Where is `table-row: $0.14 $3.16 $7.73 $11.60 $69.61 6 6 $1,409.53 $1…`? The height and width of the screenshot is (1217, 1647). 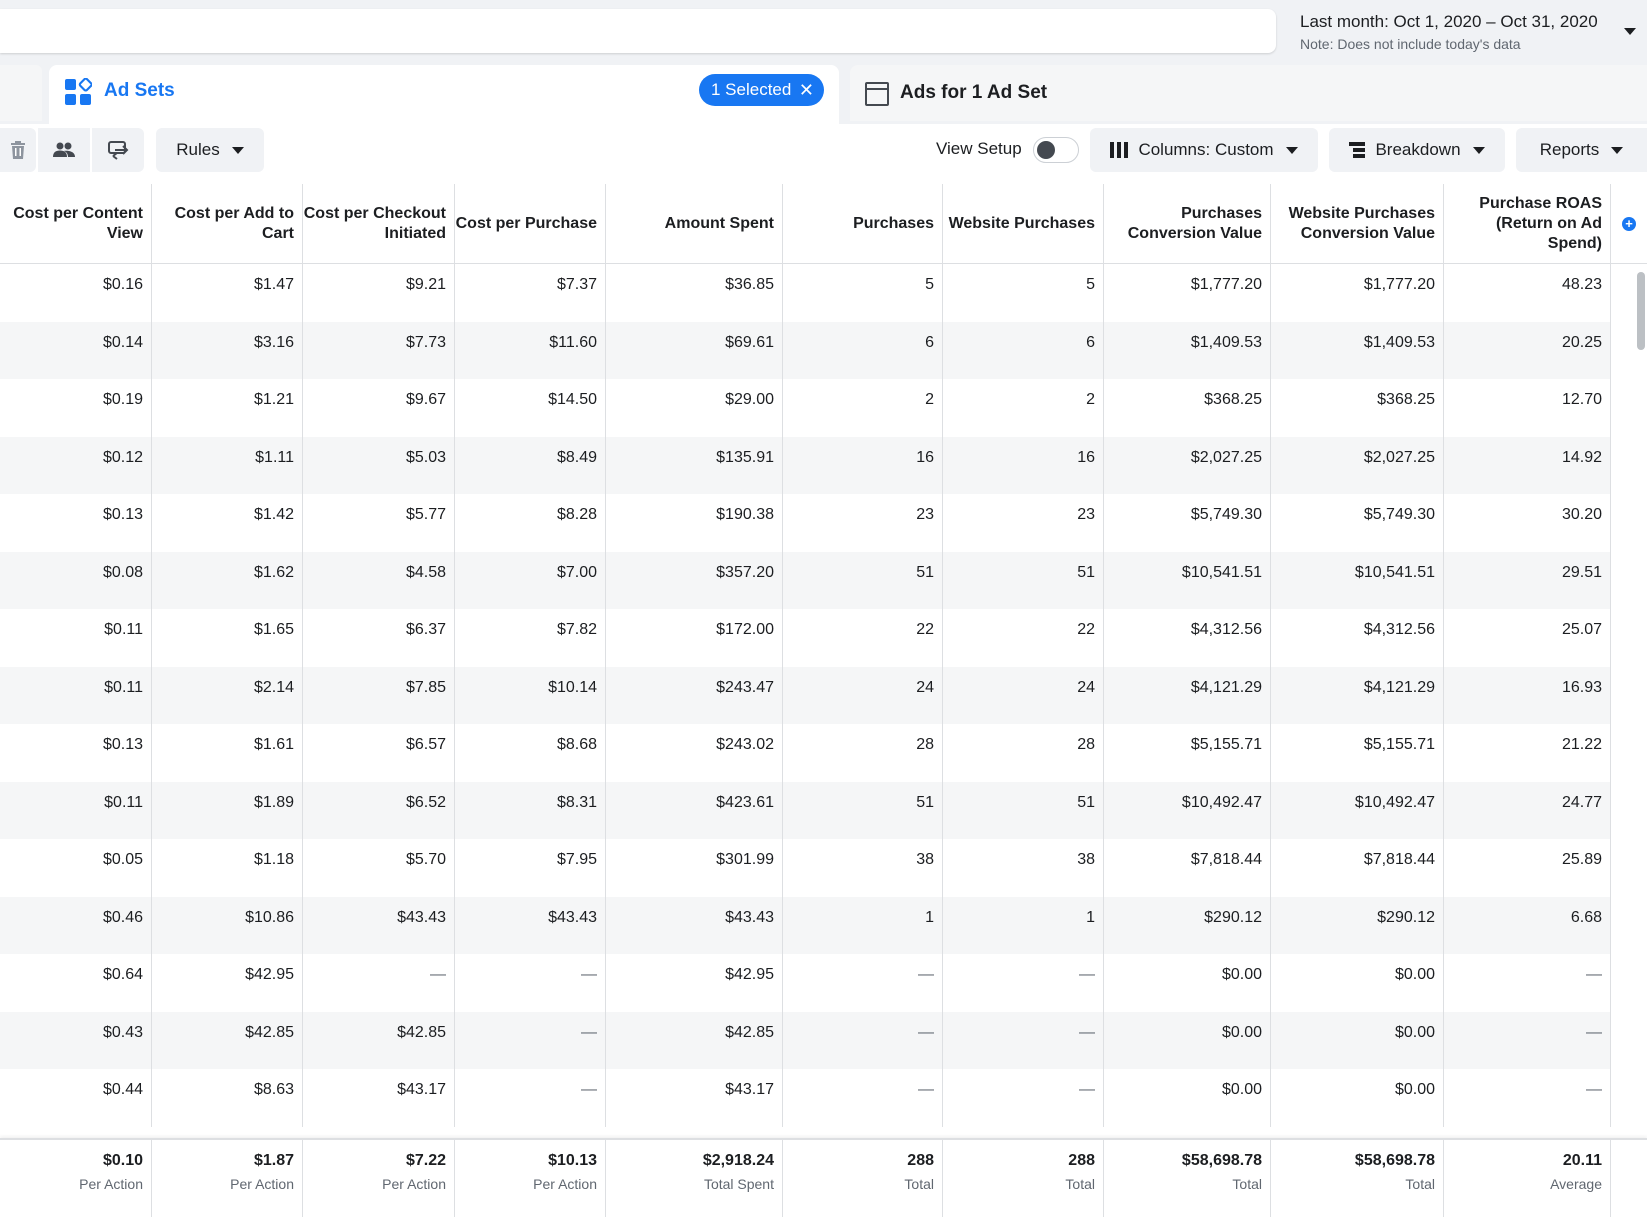
table-row: $0.14 $3.16 $7.73 $11.60 $69.61 6 6 $1,409.53 $1… is located at coordinates (805, 350).